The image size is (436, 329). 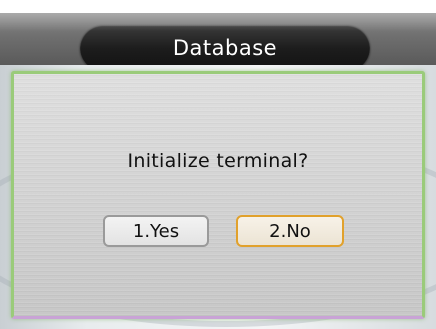 What do you see at coordinates (225, 48) in the screenshot?
I see `page-title: Database` at bounding box center [225, 48].